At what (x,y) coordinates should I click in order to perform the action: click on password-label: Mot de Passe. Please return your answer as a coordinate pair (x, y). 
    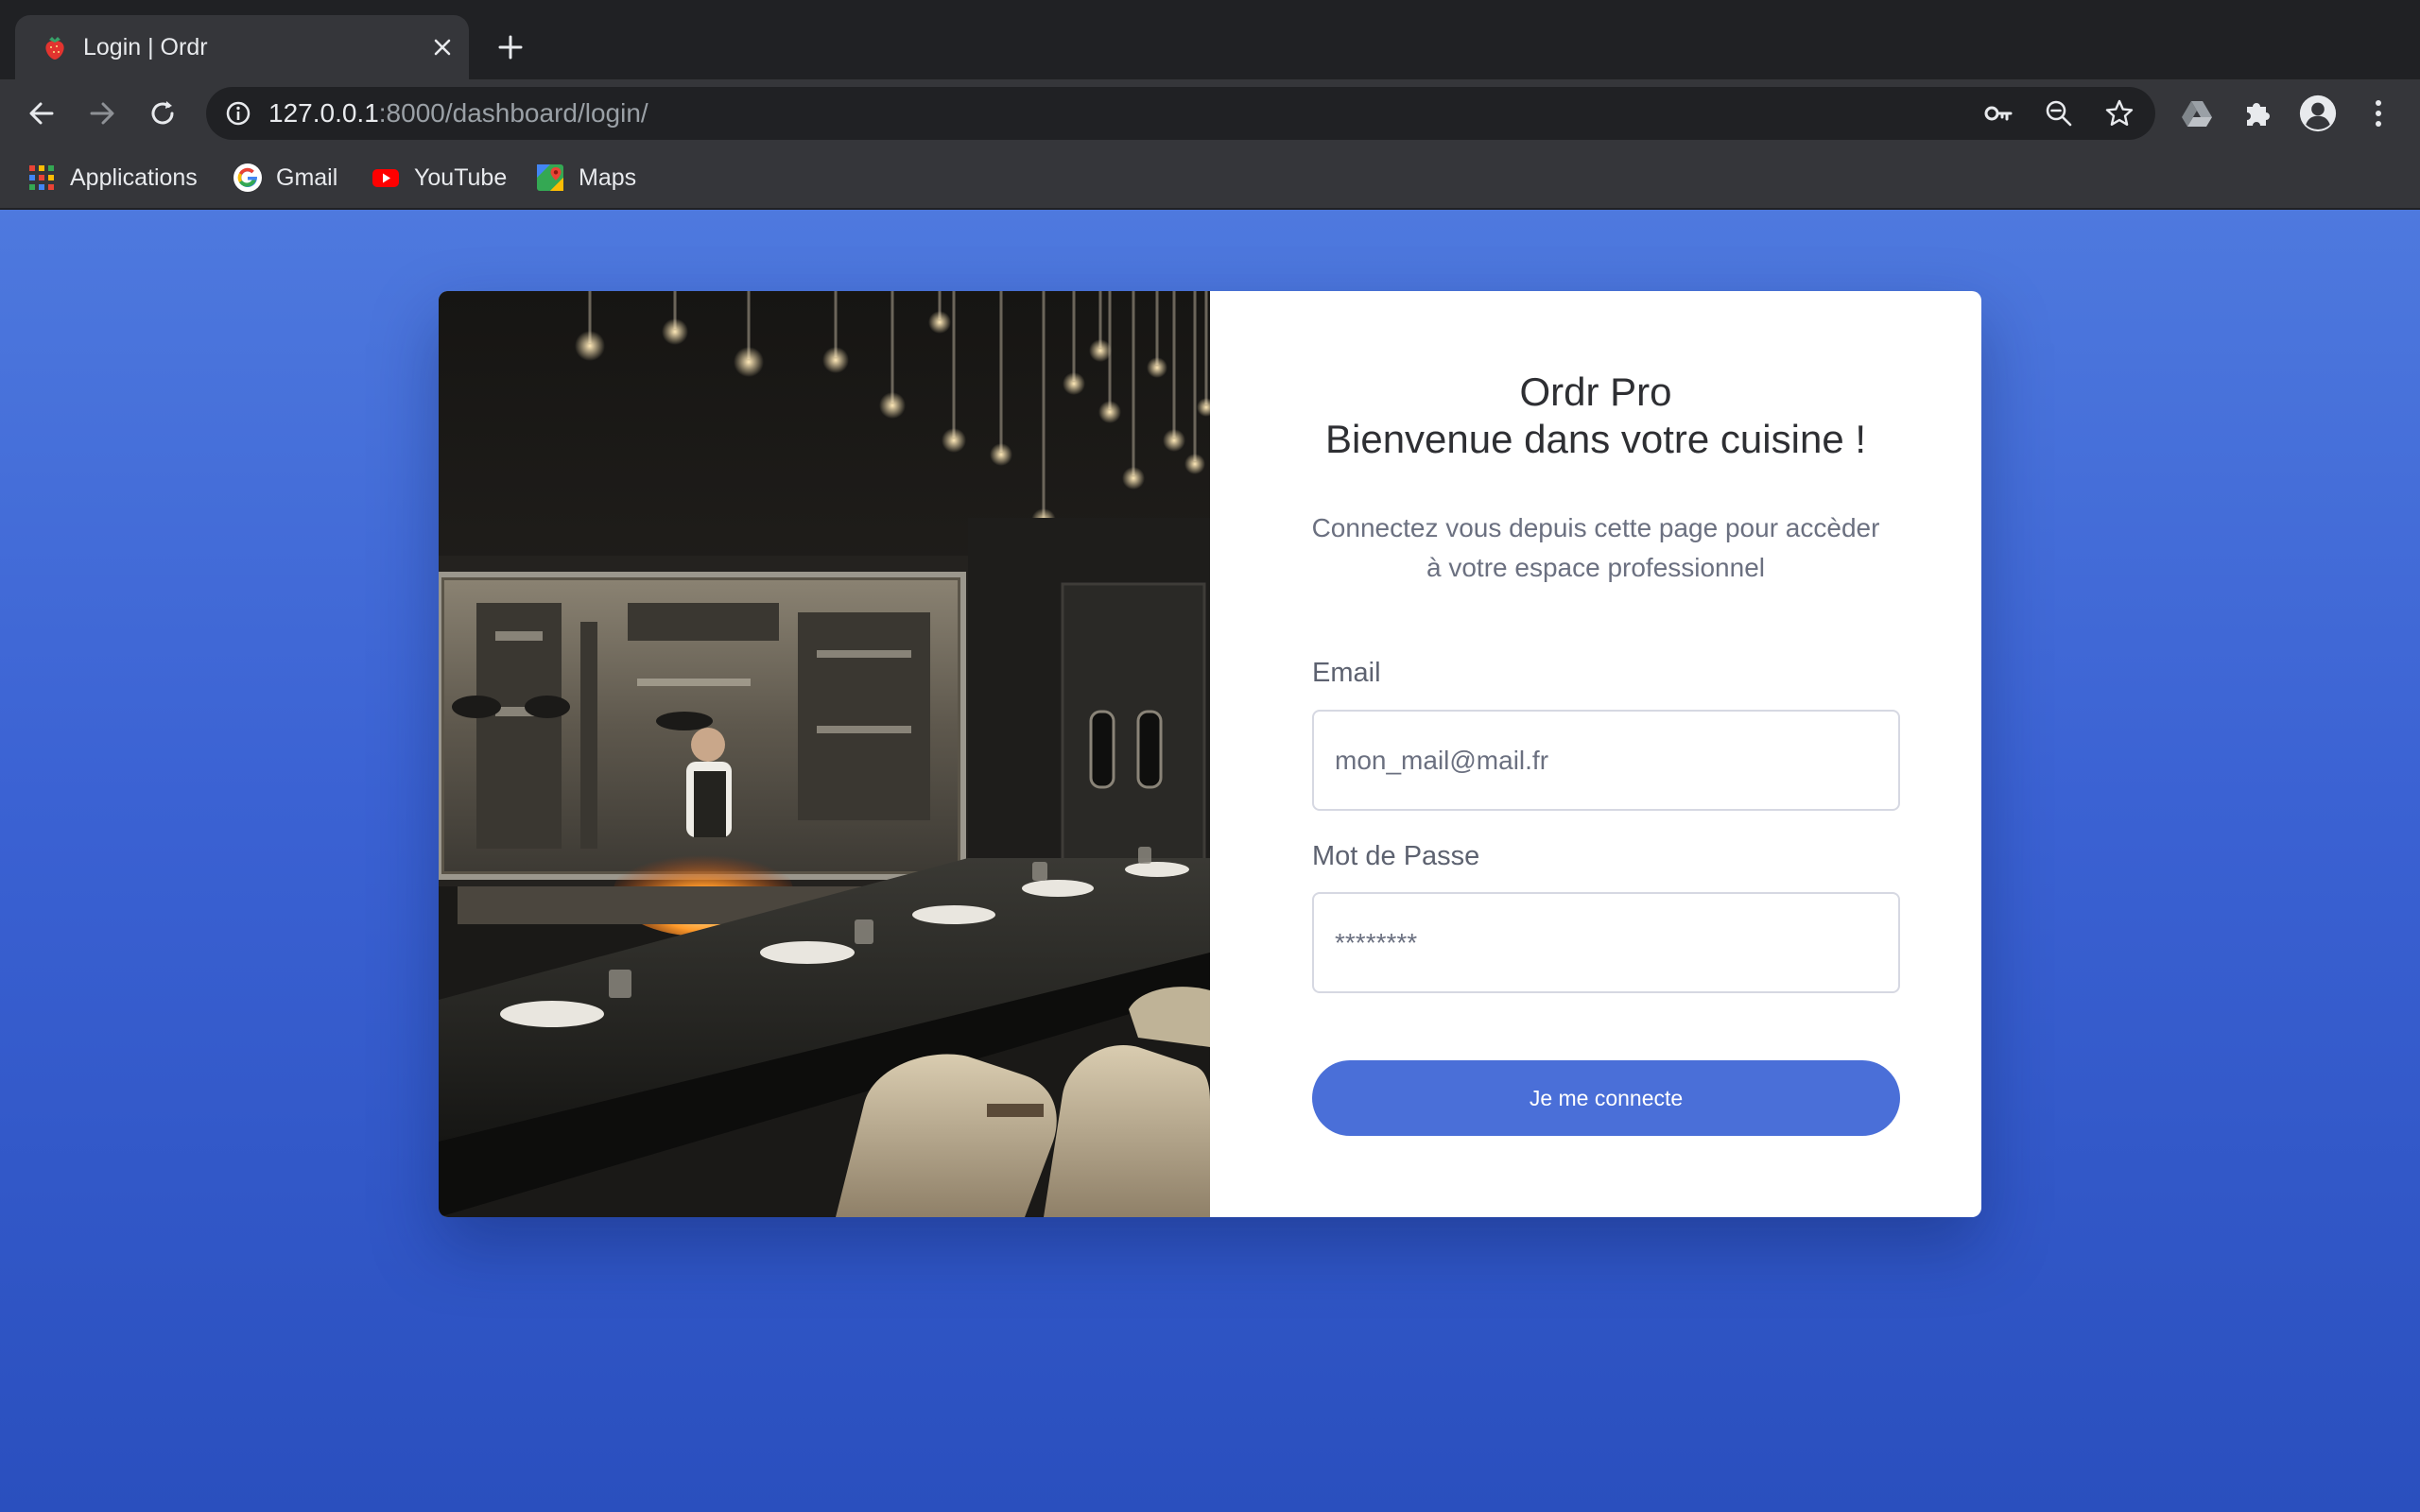
    Looking at the image, I should click on (1396, 856).